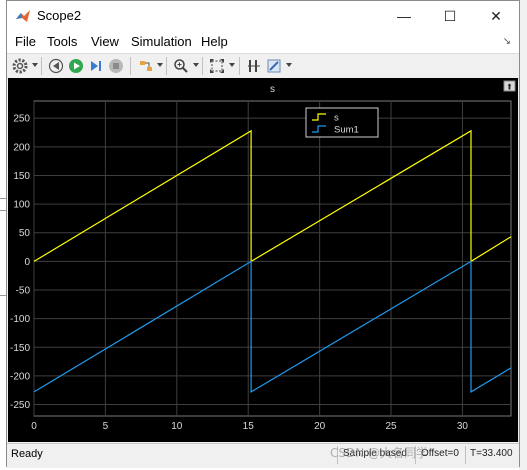  Describe the element at coordinates (161, 41) in the screenshot. I see `menu-simulation: Simulation` at that location.